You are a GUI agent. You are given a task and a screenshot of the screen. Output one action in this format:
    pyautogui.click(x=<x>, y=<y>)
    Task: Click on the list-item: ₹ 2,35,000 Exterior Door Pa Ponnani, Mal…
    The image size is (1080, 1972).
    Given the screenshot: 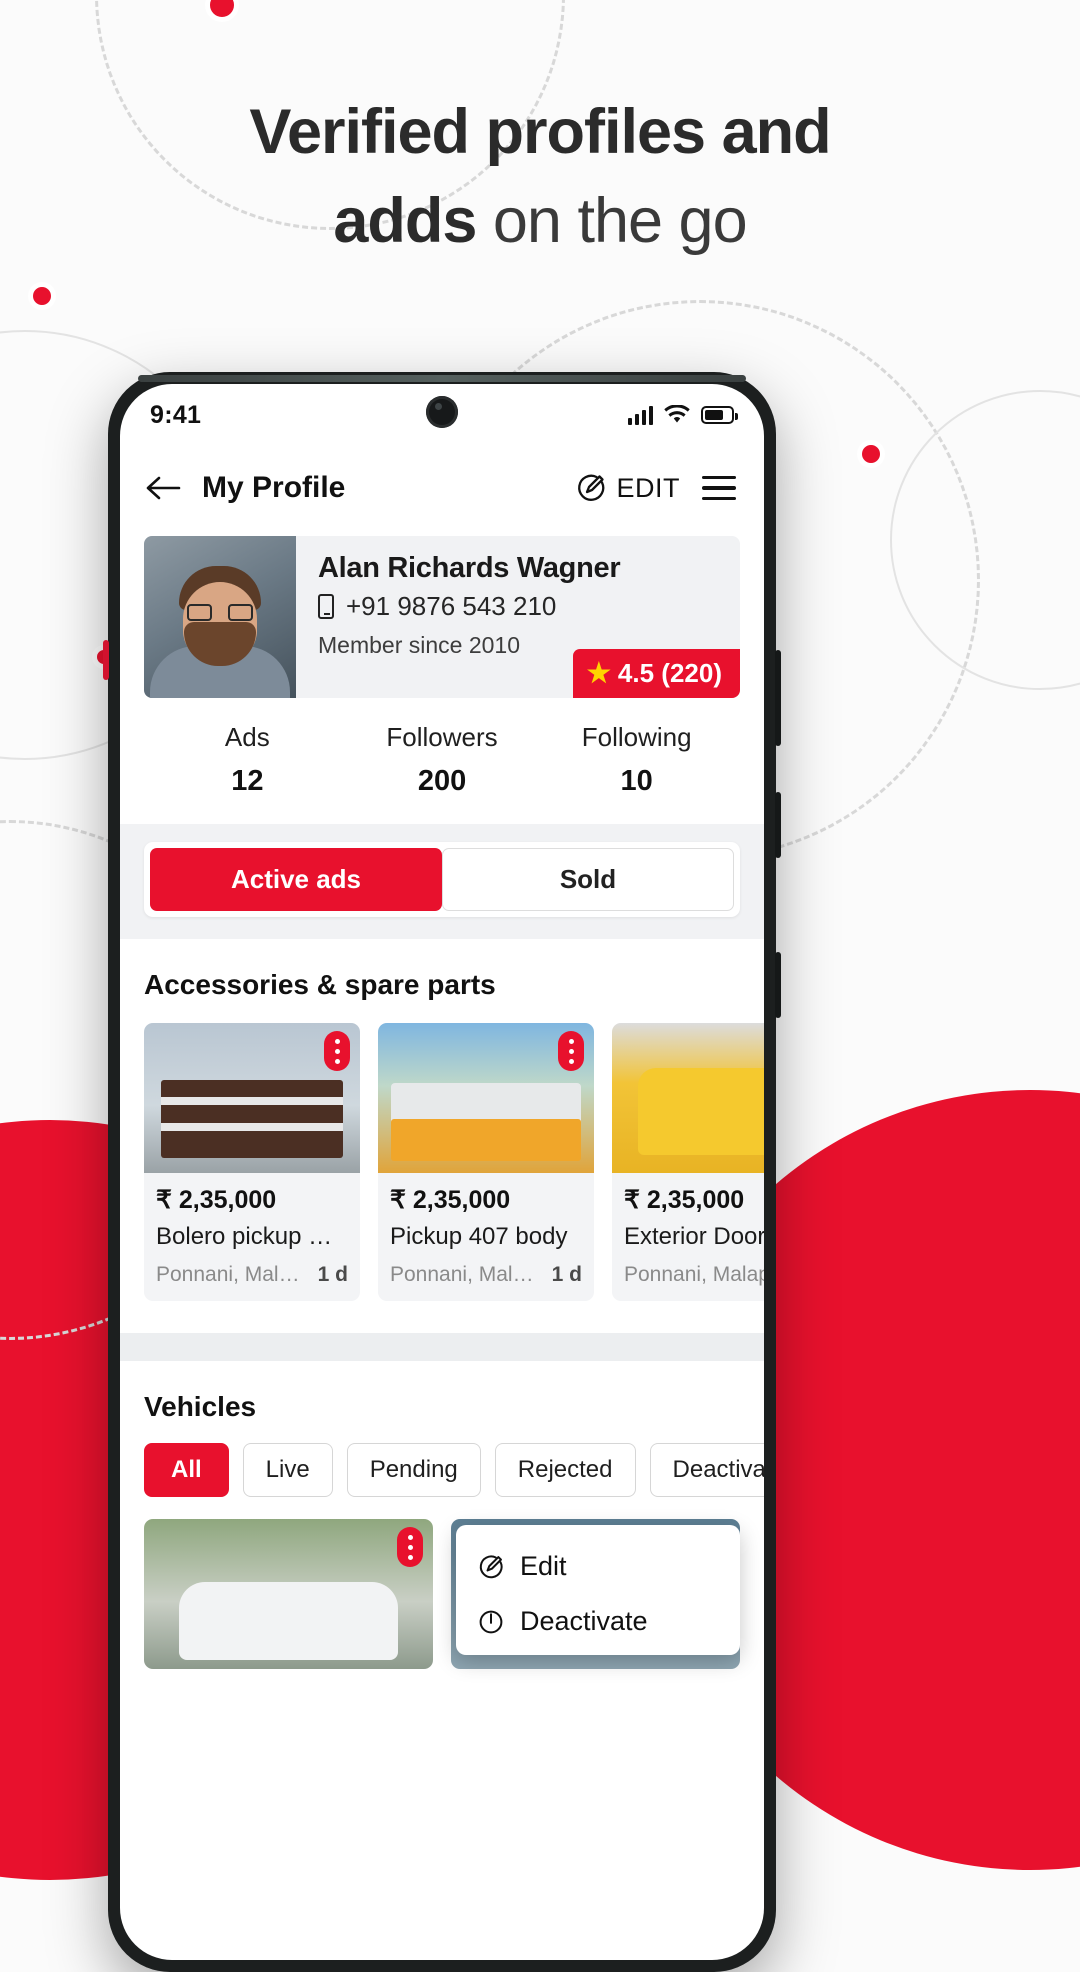 What is the action you would take?
    pyautogui.click(x=688, y=1162)
    